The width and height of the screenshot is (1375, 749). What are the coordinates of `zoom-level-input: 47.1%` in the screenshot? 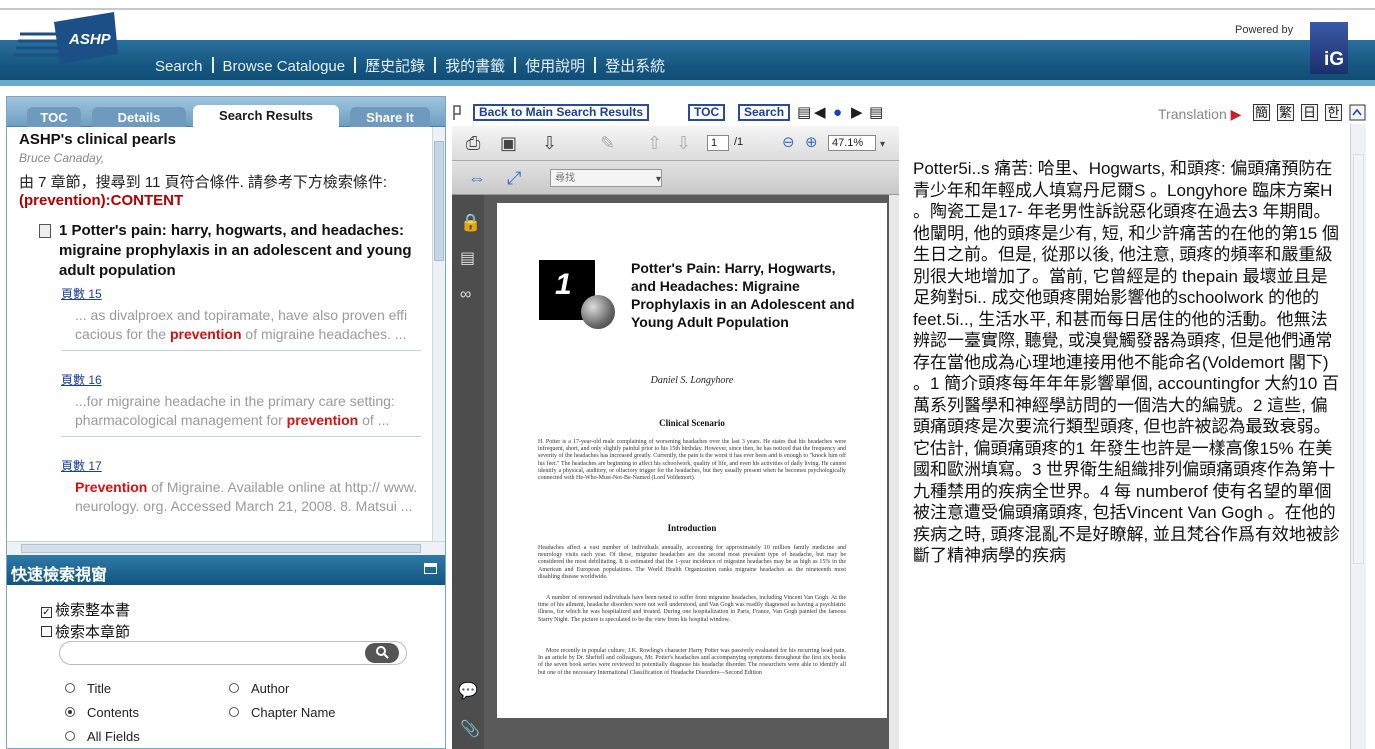 It's located at (852, 143).